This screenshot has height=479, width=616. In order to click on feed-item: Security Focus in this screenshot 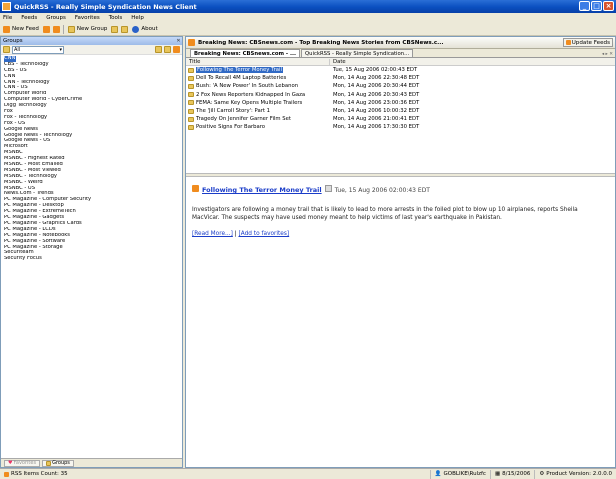, I will do `click(93, 259)`.